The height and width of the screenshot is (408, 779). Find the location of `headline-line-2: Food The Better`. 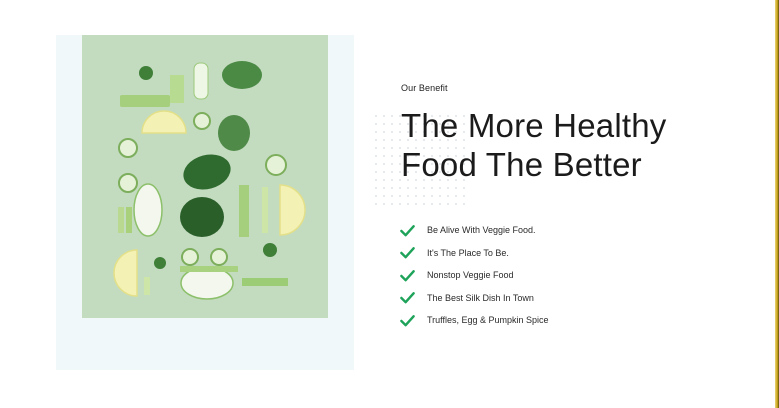

headline-line-2: Food The Better is located at coordinates (521, 164).